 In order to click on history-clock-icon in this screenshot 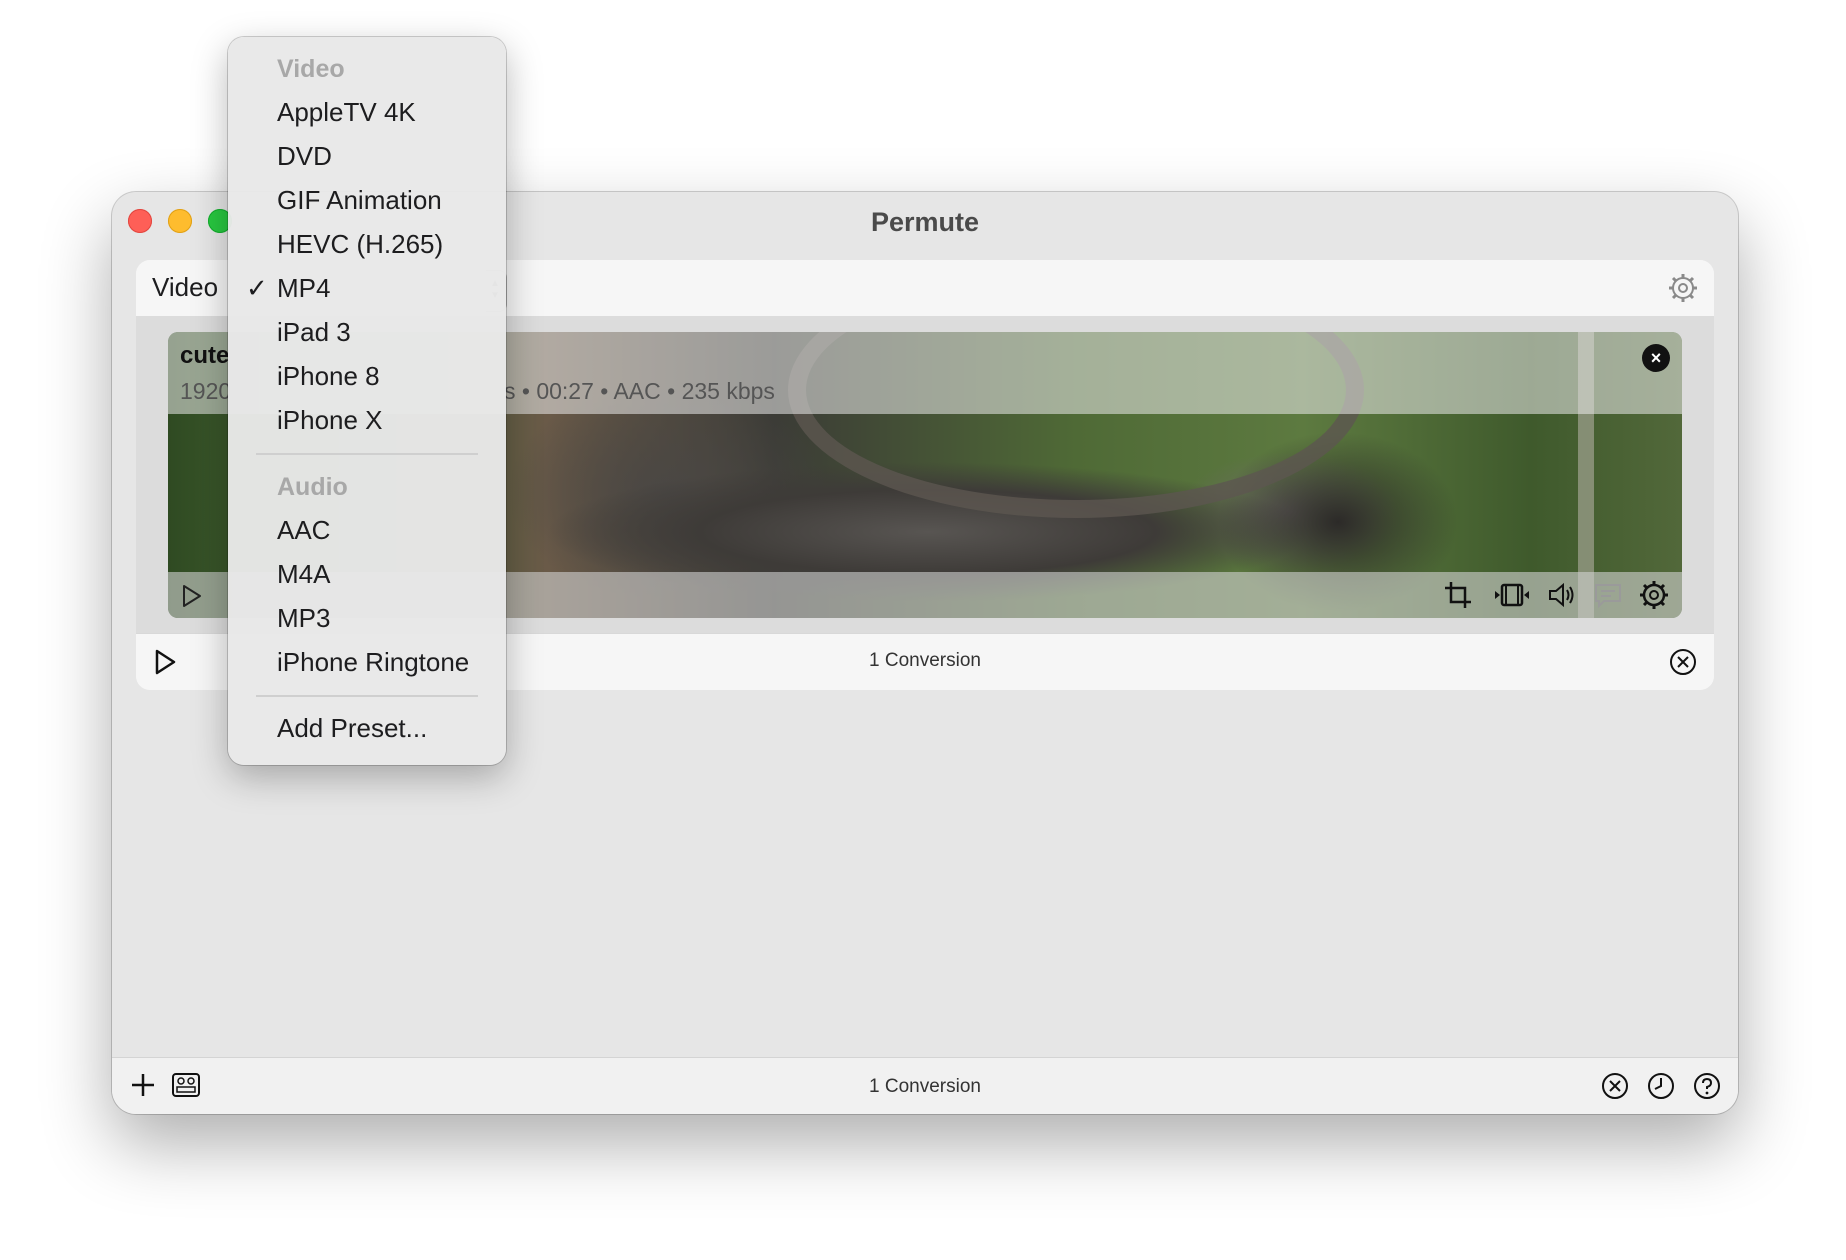, I will do `click(1661, 1086)`.